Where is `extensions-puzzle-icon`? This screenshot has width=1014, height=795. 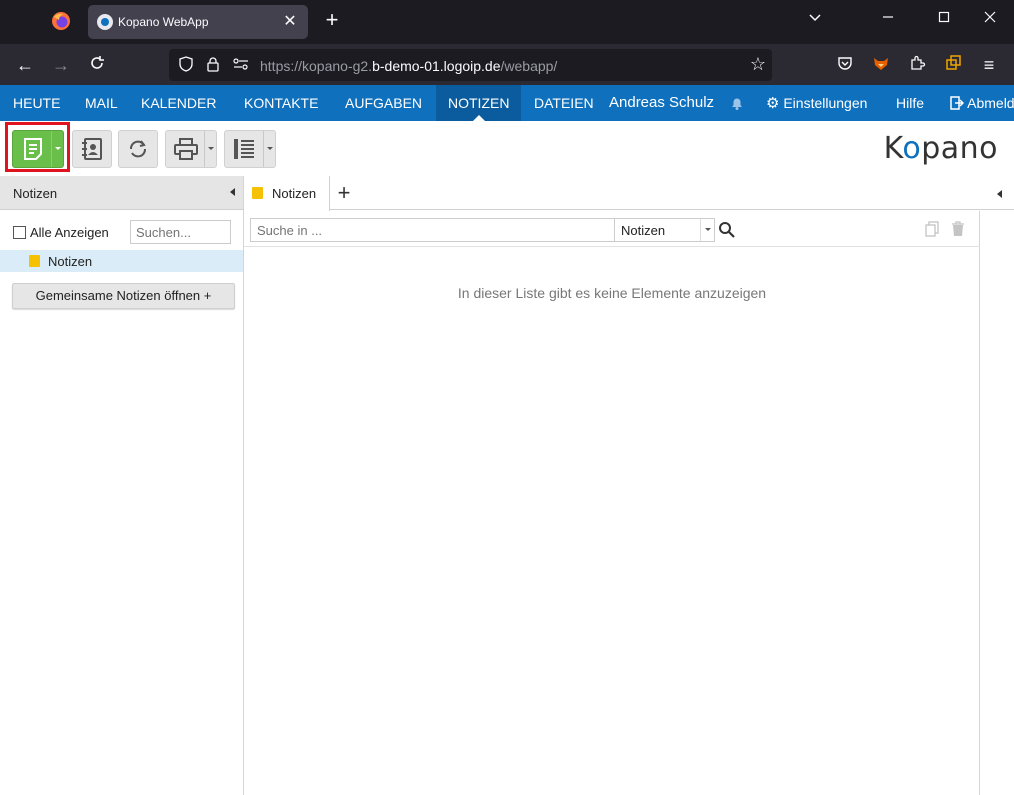
extensions-puzzle-icon is located at coordinates (917, 65).